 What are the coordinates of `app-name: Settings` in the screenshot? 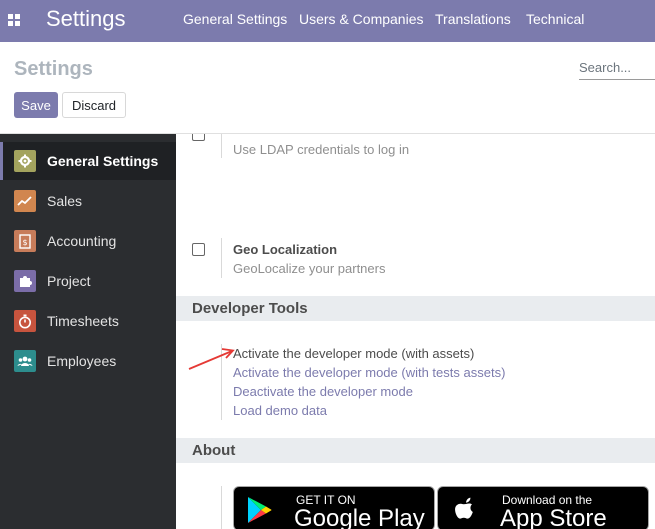 It's located at (86, 18).